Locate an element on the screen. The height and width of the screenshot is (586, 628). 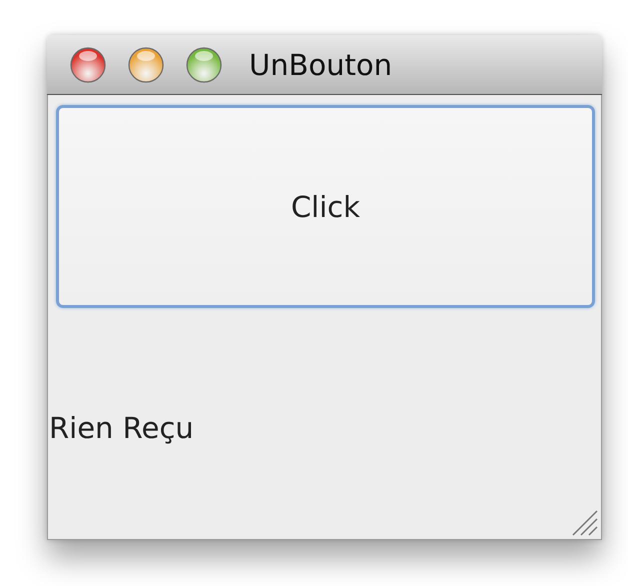
window-title: UnBouton is located at coordinates (320, 65).